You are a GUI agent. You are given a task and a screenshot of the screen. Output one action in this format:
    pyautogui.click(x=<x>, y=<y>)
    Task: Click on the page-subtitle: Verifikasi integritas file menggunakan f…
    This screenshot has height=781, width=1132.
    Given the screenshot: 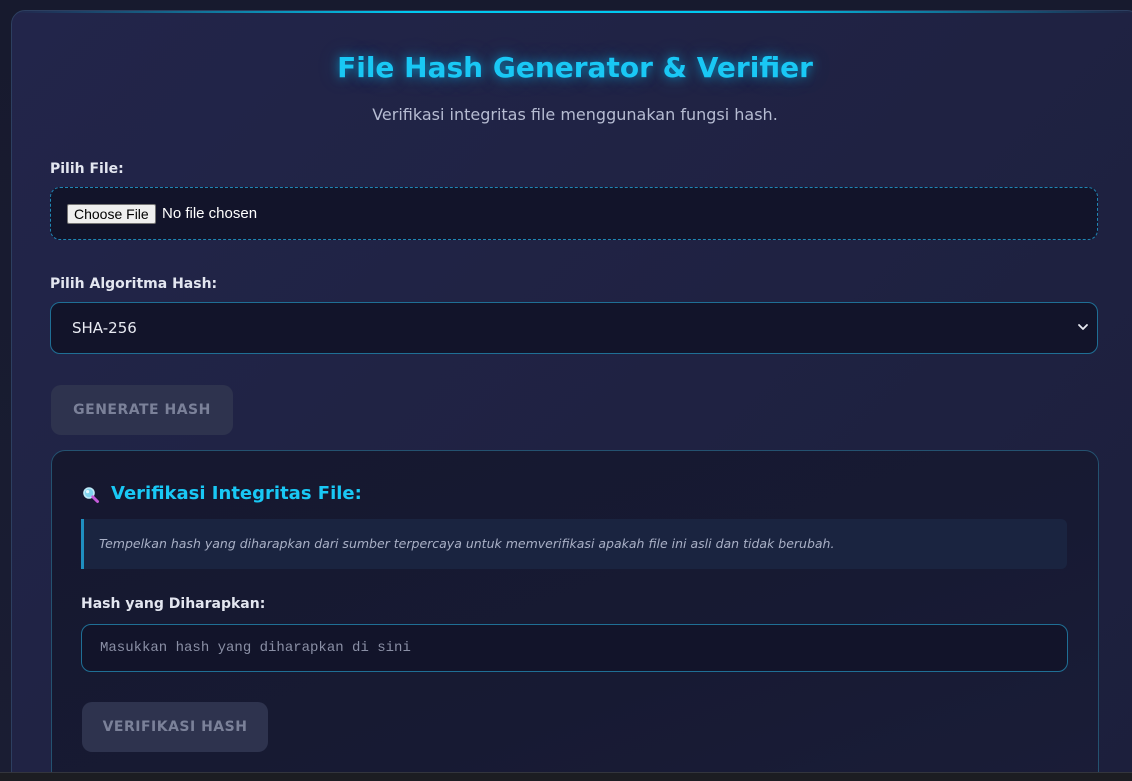 What is the action you would take?
    pyautogui.click(x=575, y=114)
    